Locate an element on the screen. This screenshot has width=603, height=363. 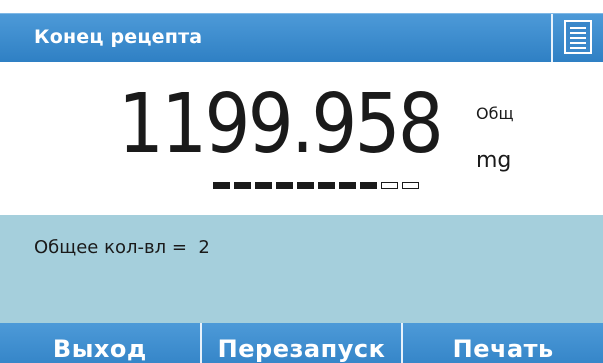
action-bar: Выход Перезапуск Печать is located at coordinates (301, 343).